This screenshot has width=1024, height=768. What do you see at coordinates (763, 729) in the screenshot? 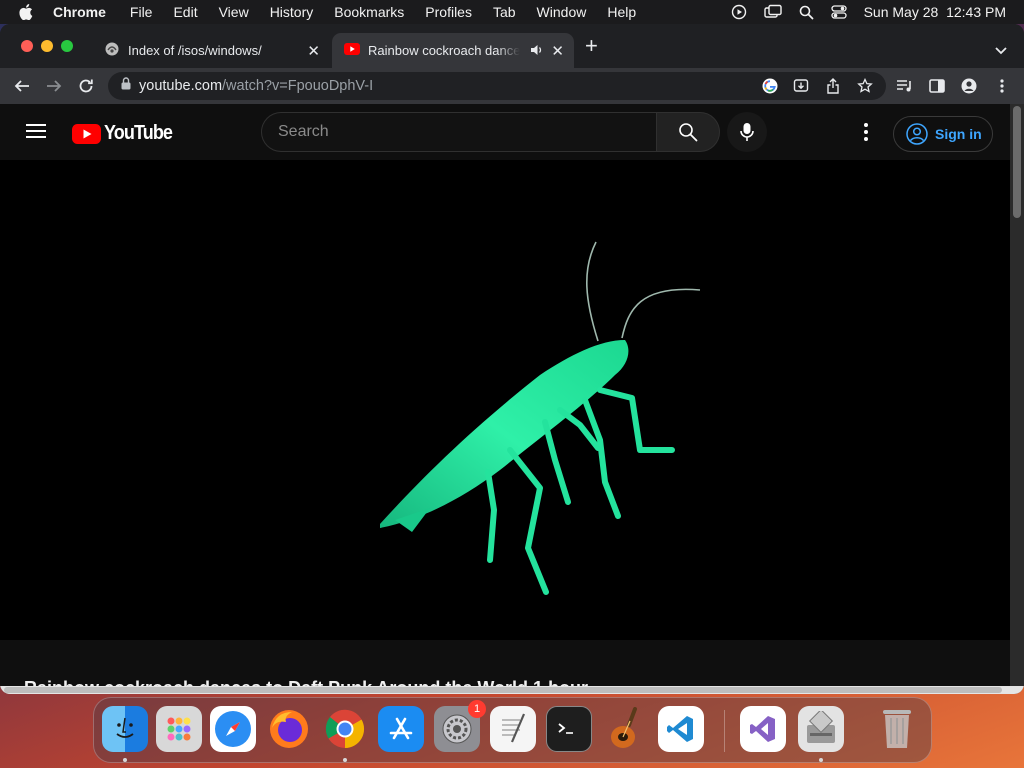
I see `visual-studio-icon` at bounding box center [763, 729].